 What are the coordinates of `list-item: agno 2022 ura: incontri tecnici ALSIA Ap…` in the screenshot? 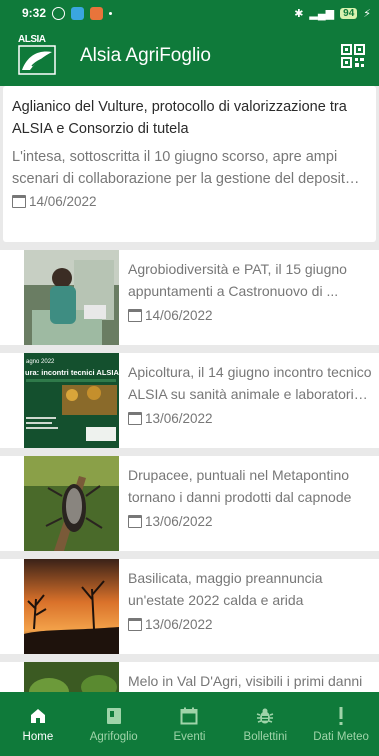 It's located at (189, 400).